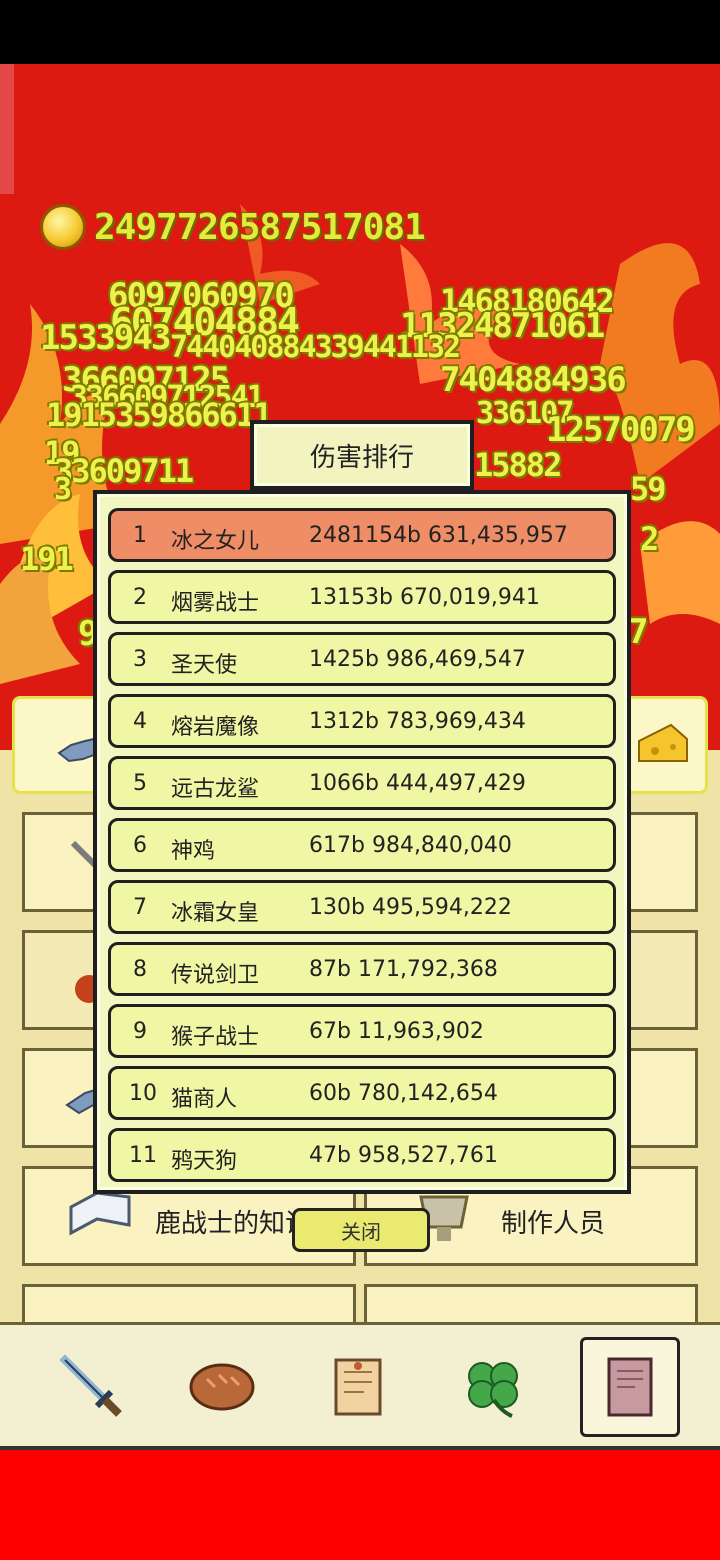  Describe the element at coordinates (215, 541) in the screenshot. I see `hero-name: 冰之女儿` at that location.